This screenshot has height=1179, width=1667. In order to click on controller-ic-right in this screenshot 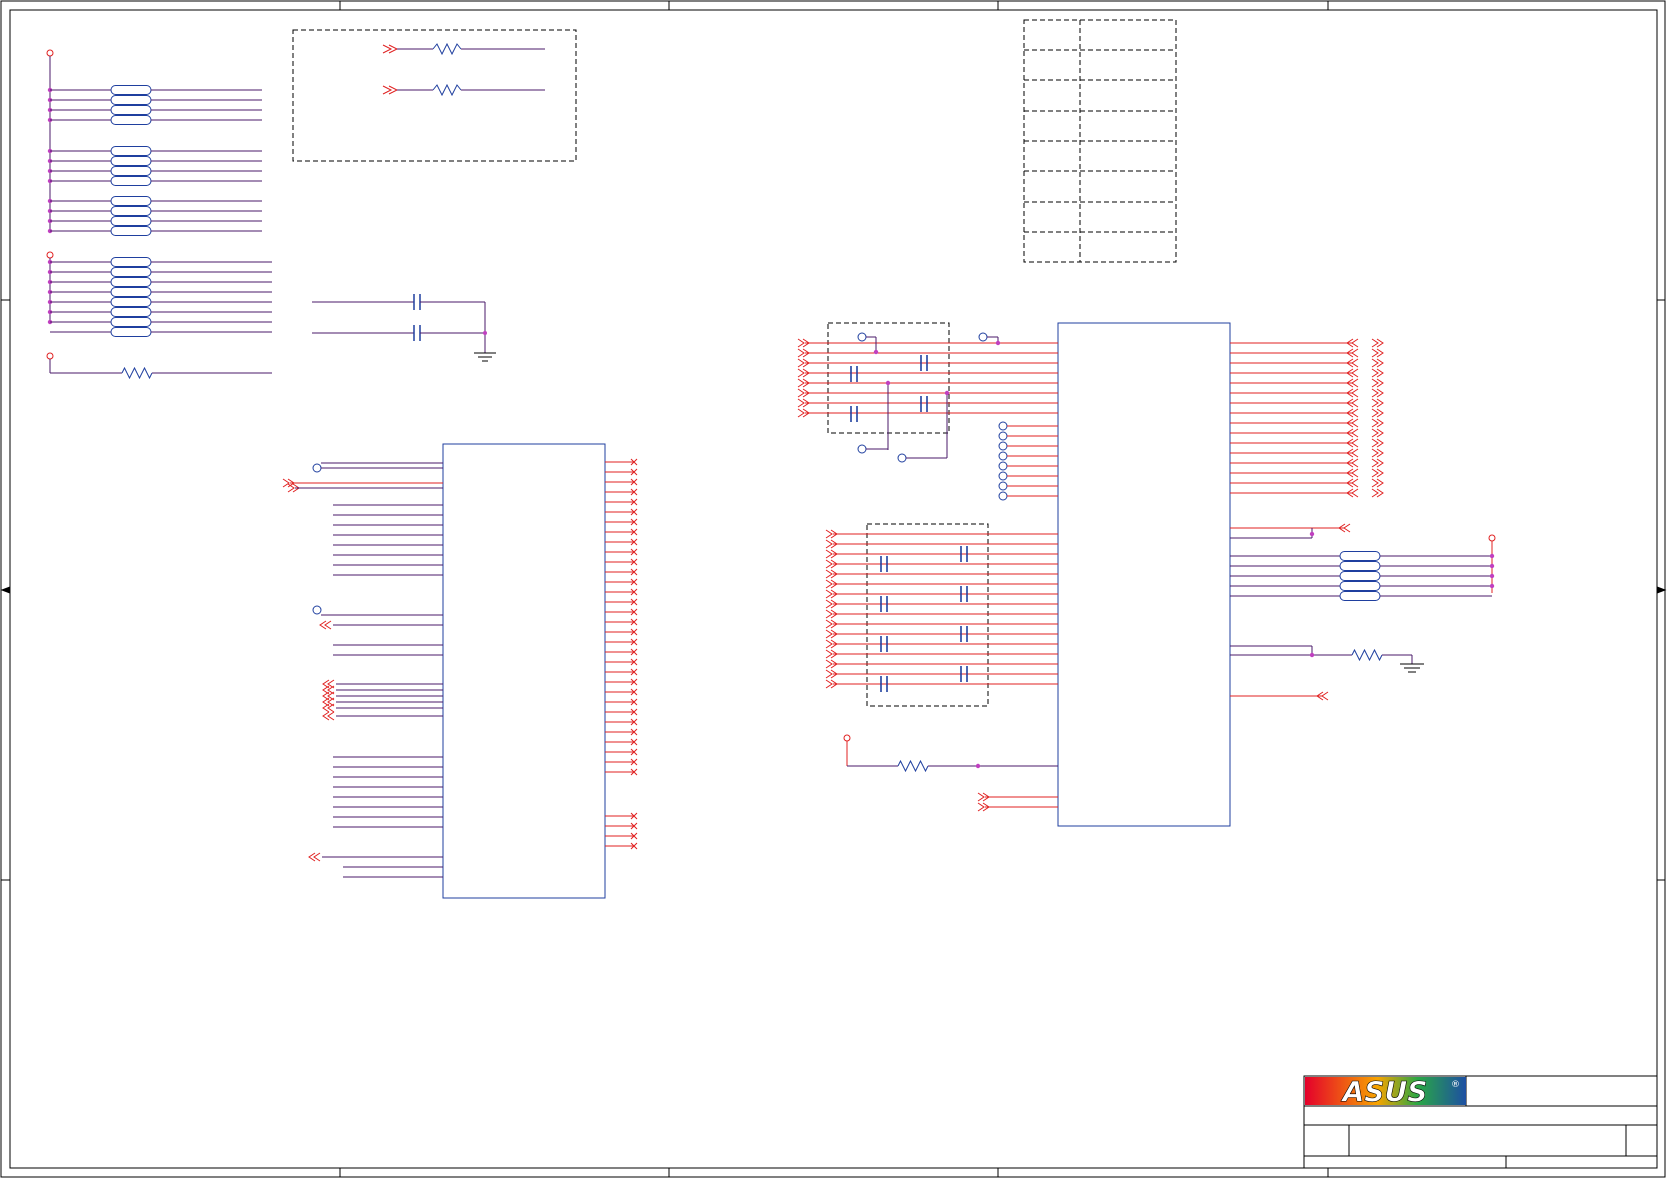, I will do `click(1144, 574)`.